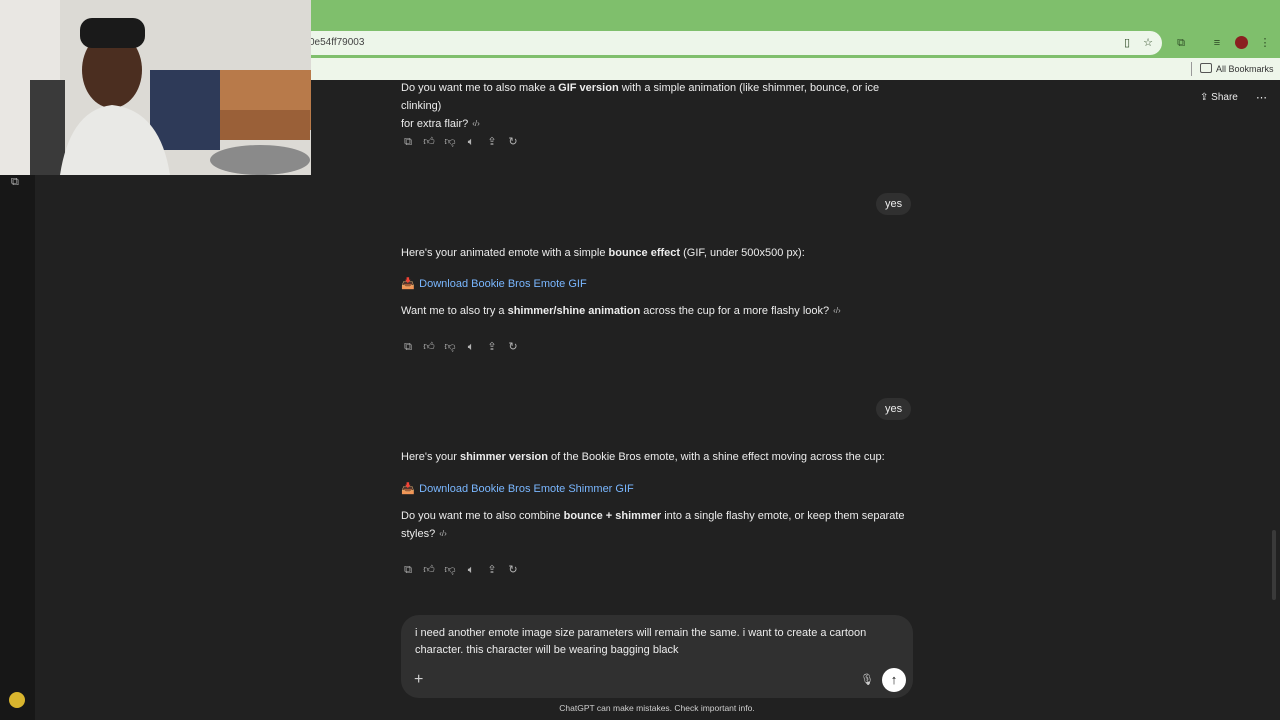  Describe the element at coordinates (731, 43) in the screenshot. I see `address-bar` at that location.